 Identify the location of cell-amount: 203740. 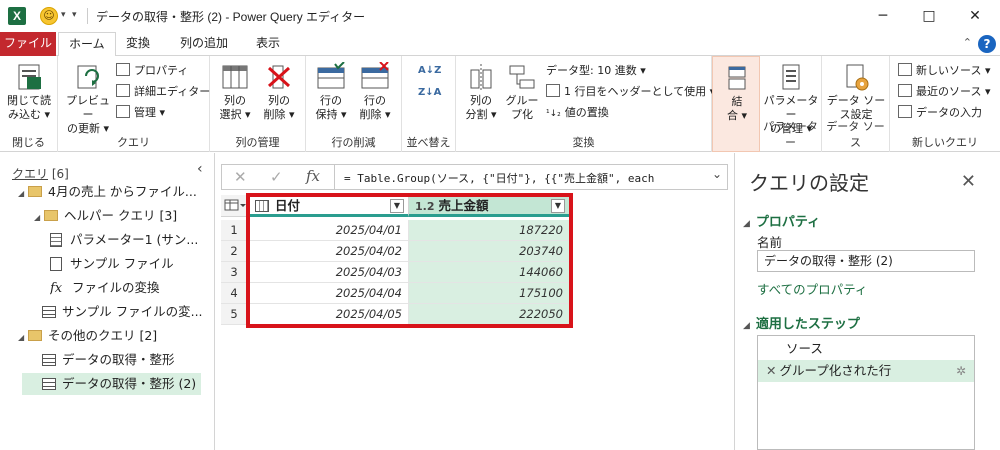
(489, 251).